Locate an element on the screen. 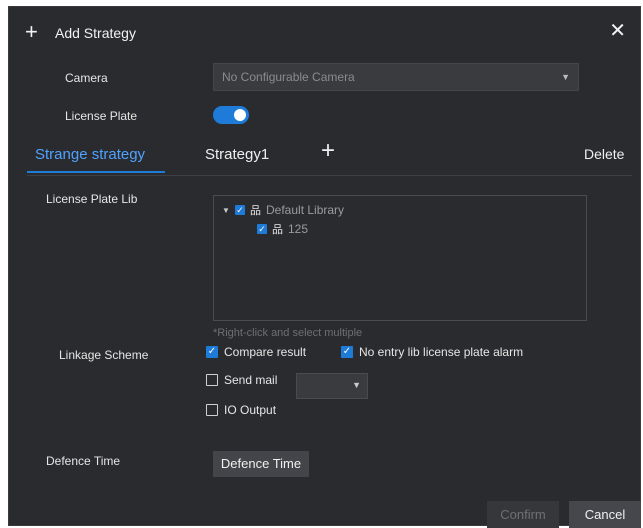  defence-time-button: Defence Time is located at coordinates (261, 464).